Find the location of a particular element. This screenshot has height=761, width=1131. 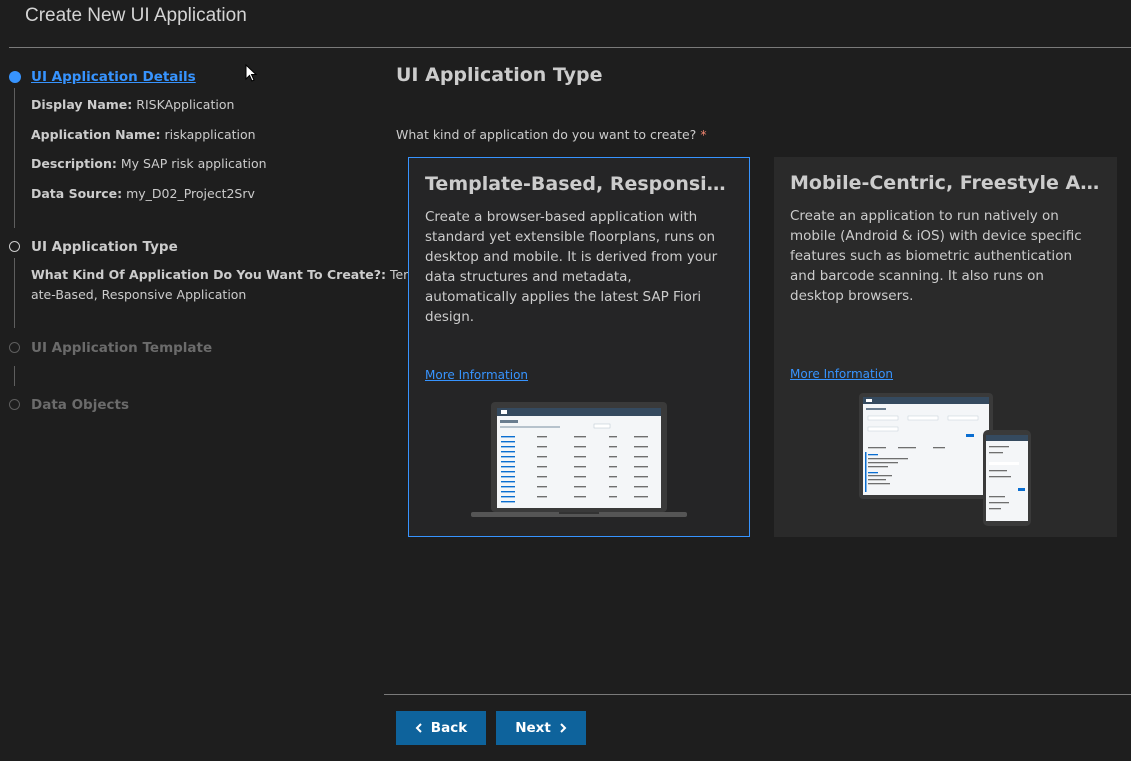

card-title: Mobile-Centric, Freestyle Application is located at coordinates (945, 183).